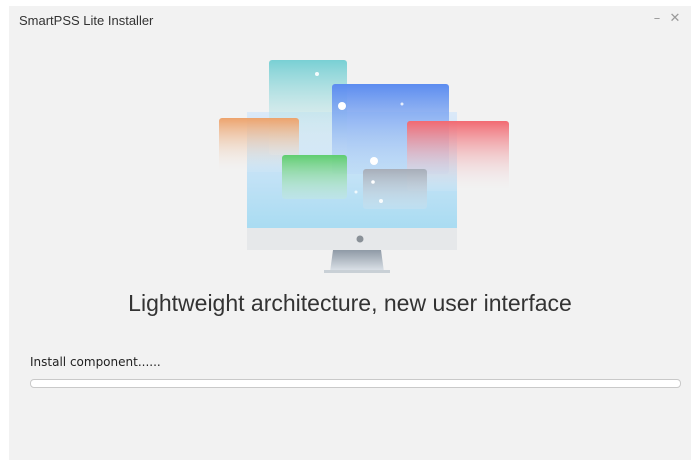  Describe the element at coordinates (360, 239) in the screenshot. I see `monitor-power-dot` at that location.